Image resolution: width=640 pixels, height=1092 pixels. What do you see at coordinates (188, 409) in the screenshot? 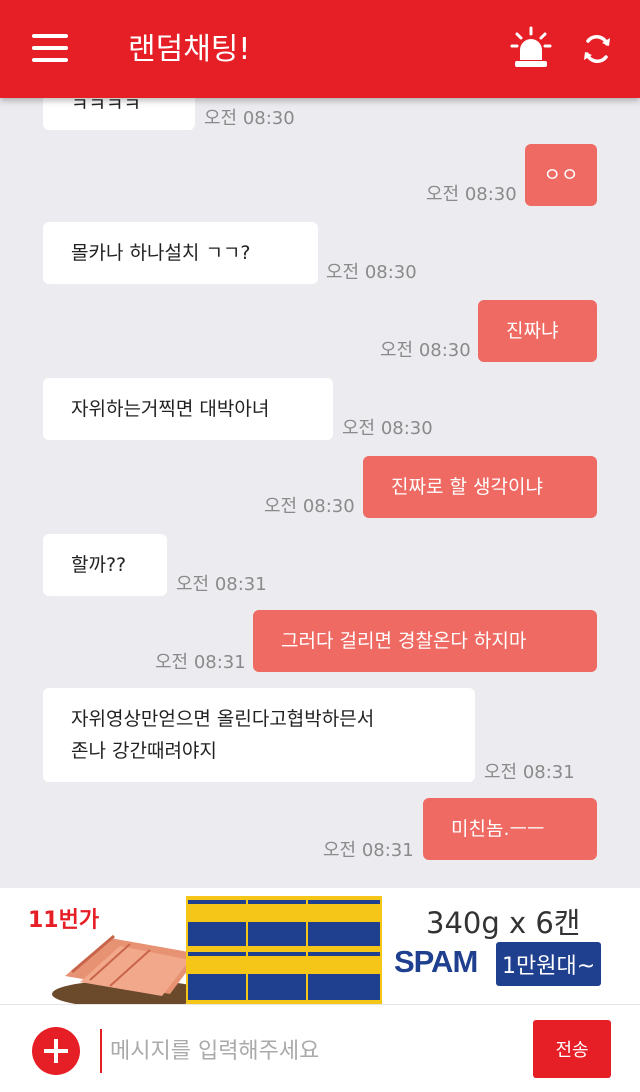
I see `message-bubble-received: 자위하는거찍면 대박아녀` at bounding box center [188, 409].